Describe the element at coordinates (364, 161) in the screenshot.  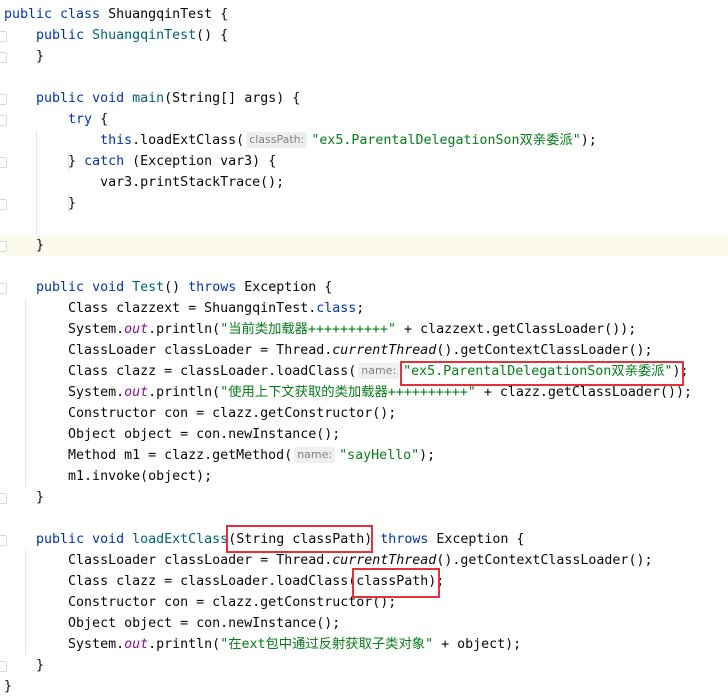
I see `code-line: } catch (Exception var3) {` at that location.